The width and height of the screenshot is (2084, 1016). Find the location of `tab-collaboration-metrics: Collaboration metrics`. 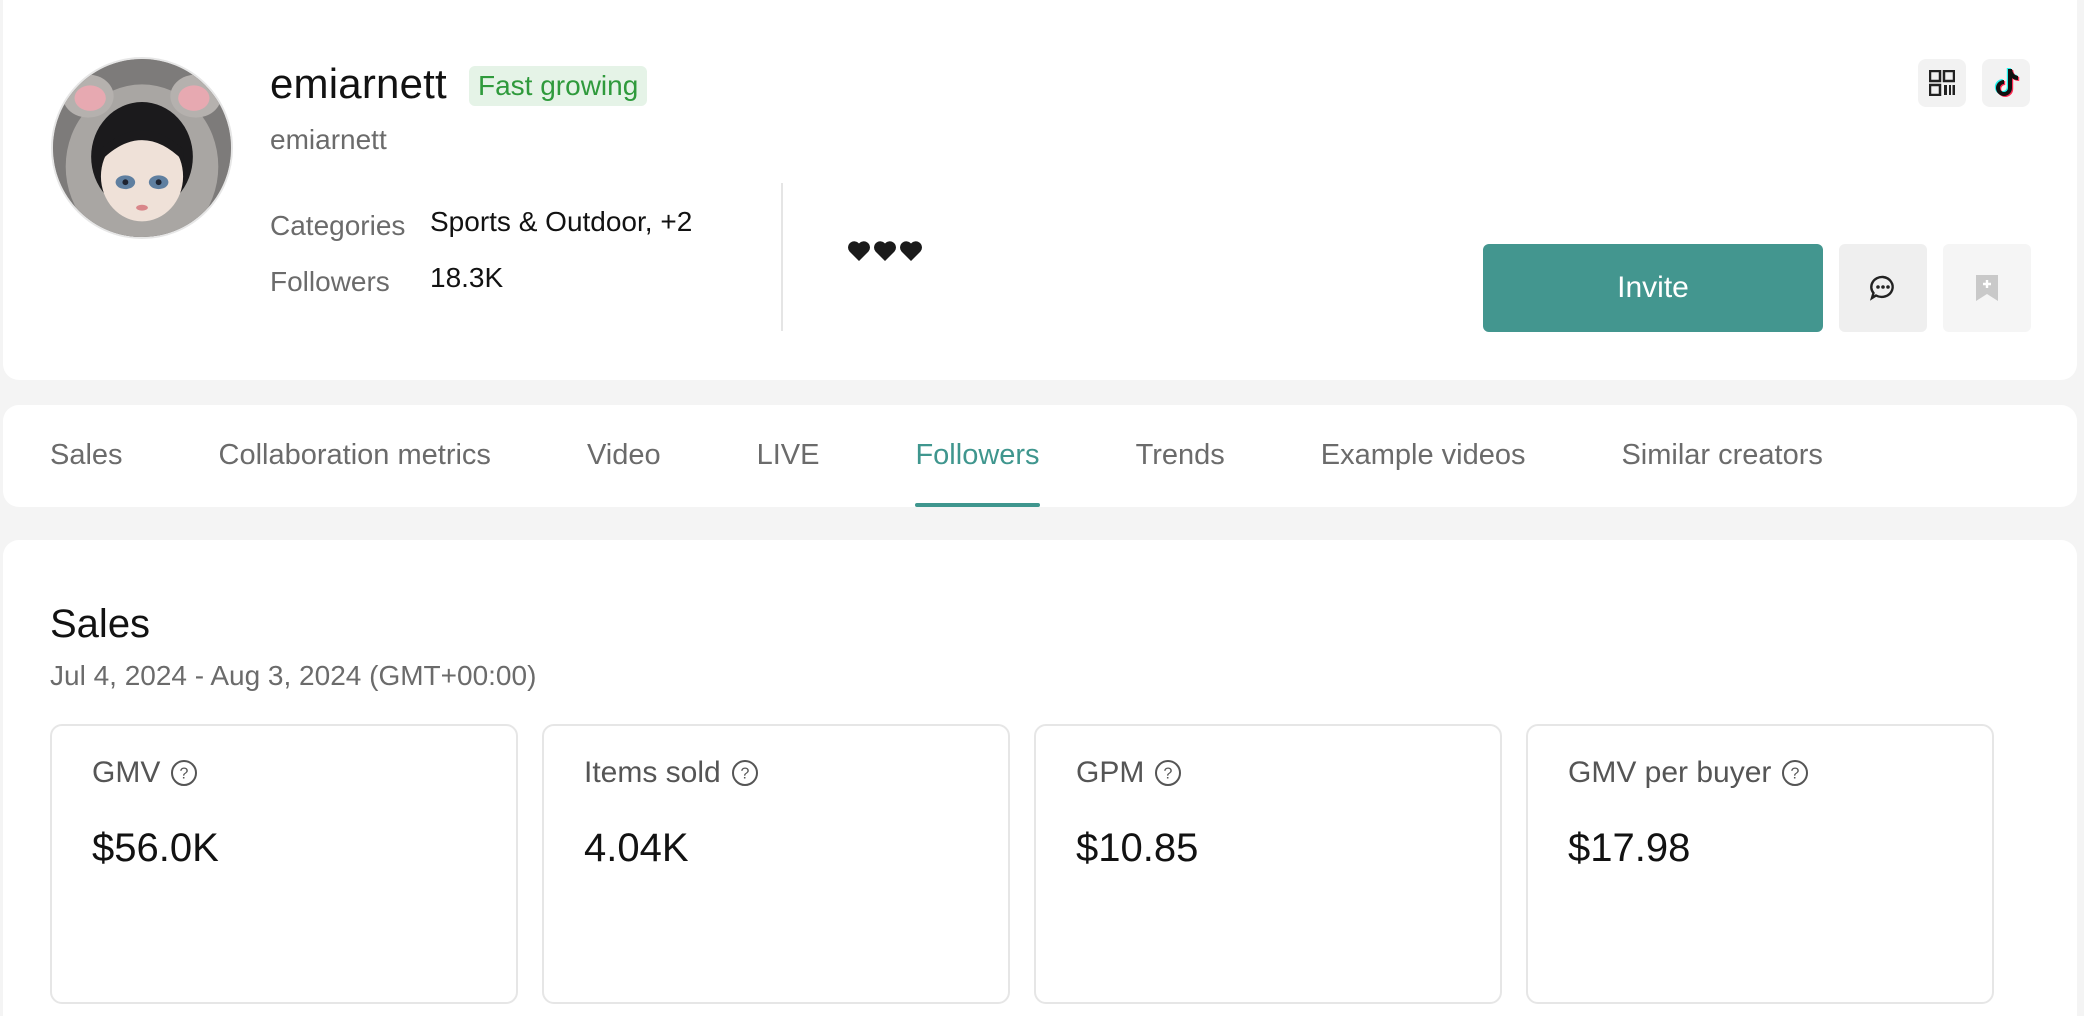

tab-collaboration-metrics: Collaboration metrics is located at coordinates (355, 456).